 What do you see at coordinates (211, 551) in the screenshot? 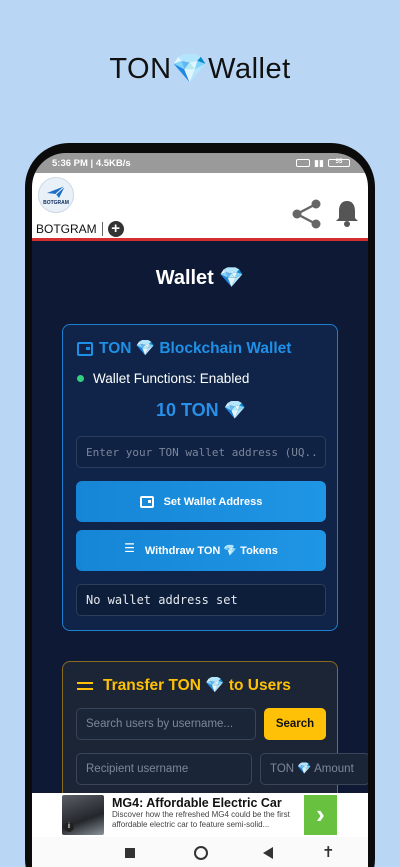
I see `withdraw-label: Withdraw TON 💎 Tokens` at bounding box center [211, 551].